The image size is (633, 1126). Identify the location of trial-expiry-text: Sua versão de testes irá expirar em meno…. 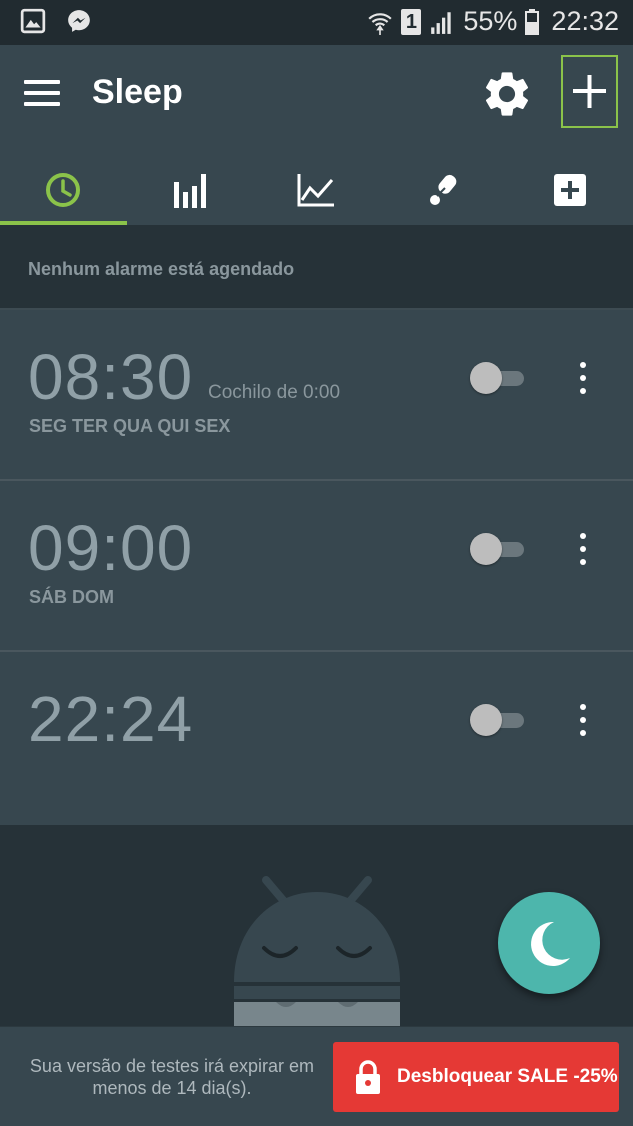
(172, 1077).